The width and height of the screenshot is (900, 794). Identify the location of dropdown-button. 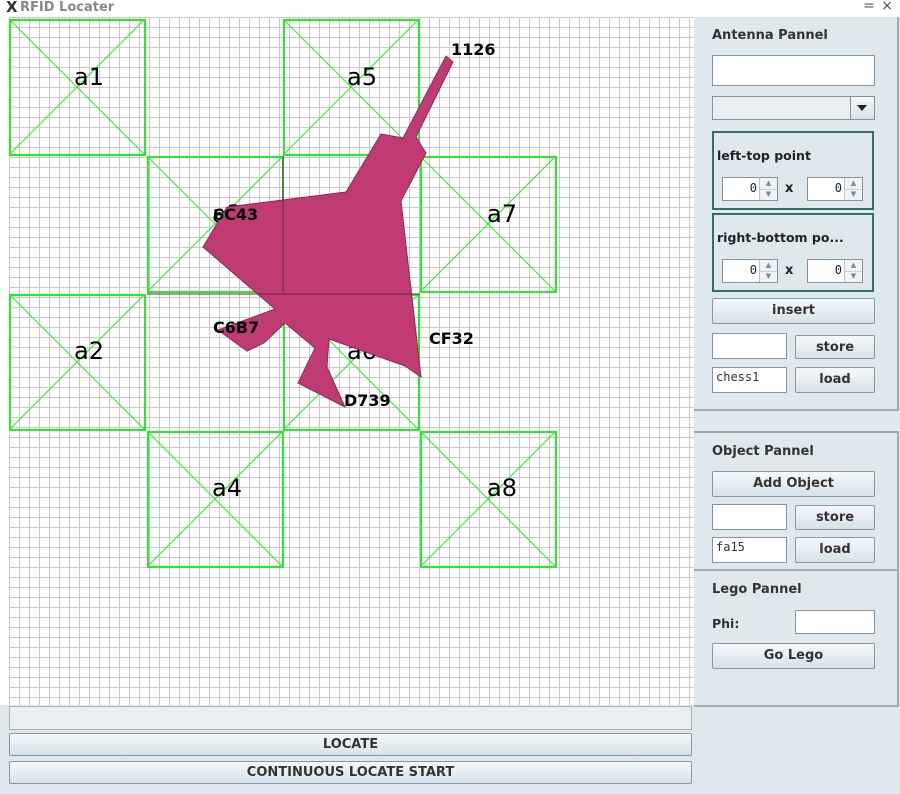
(862, 108).